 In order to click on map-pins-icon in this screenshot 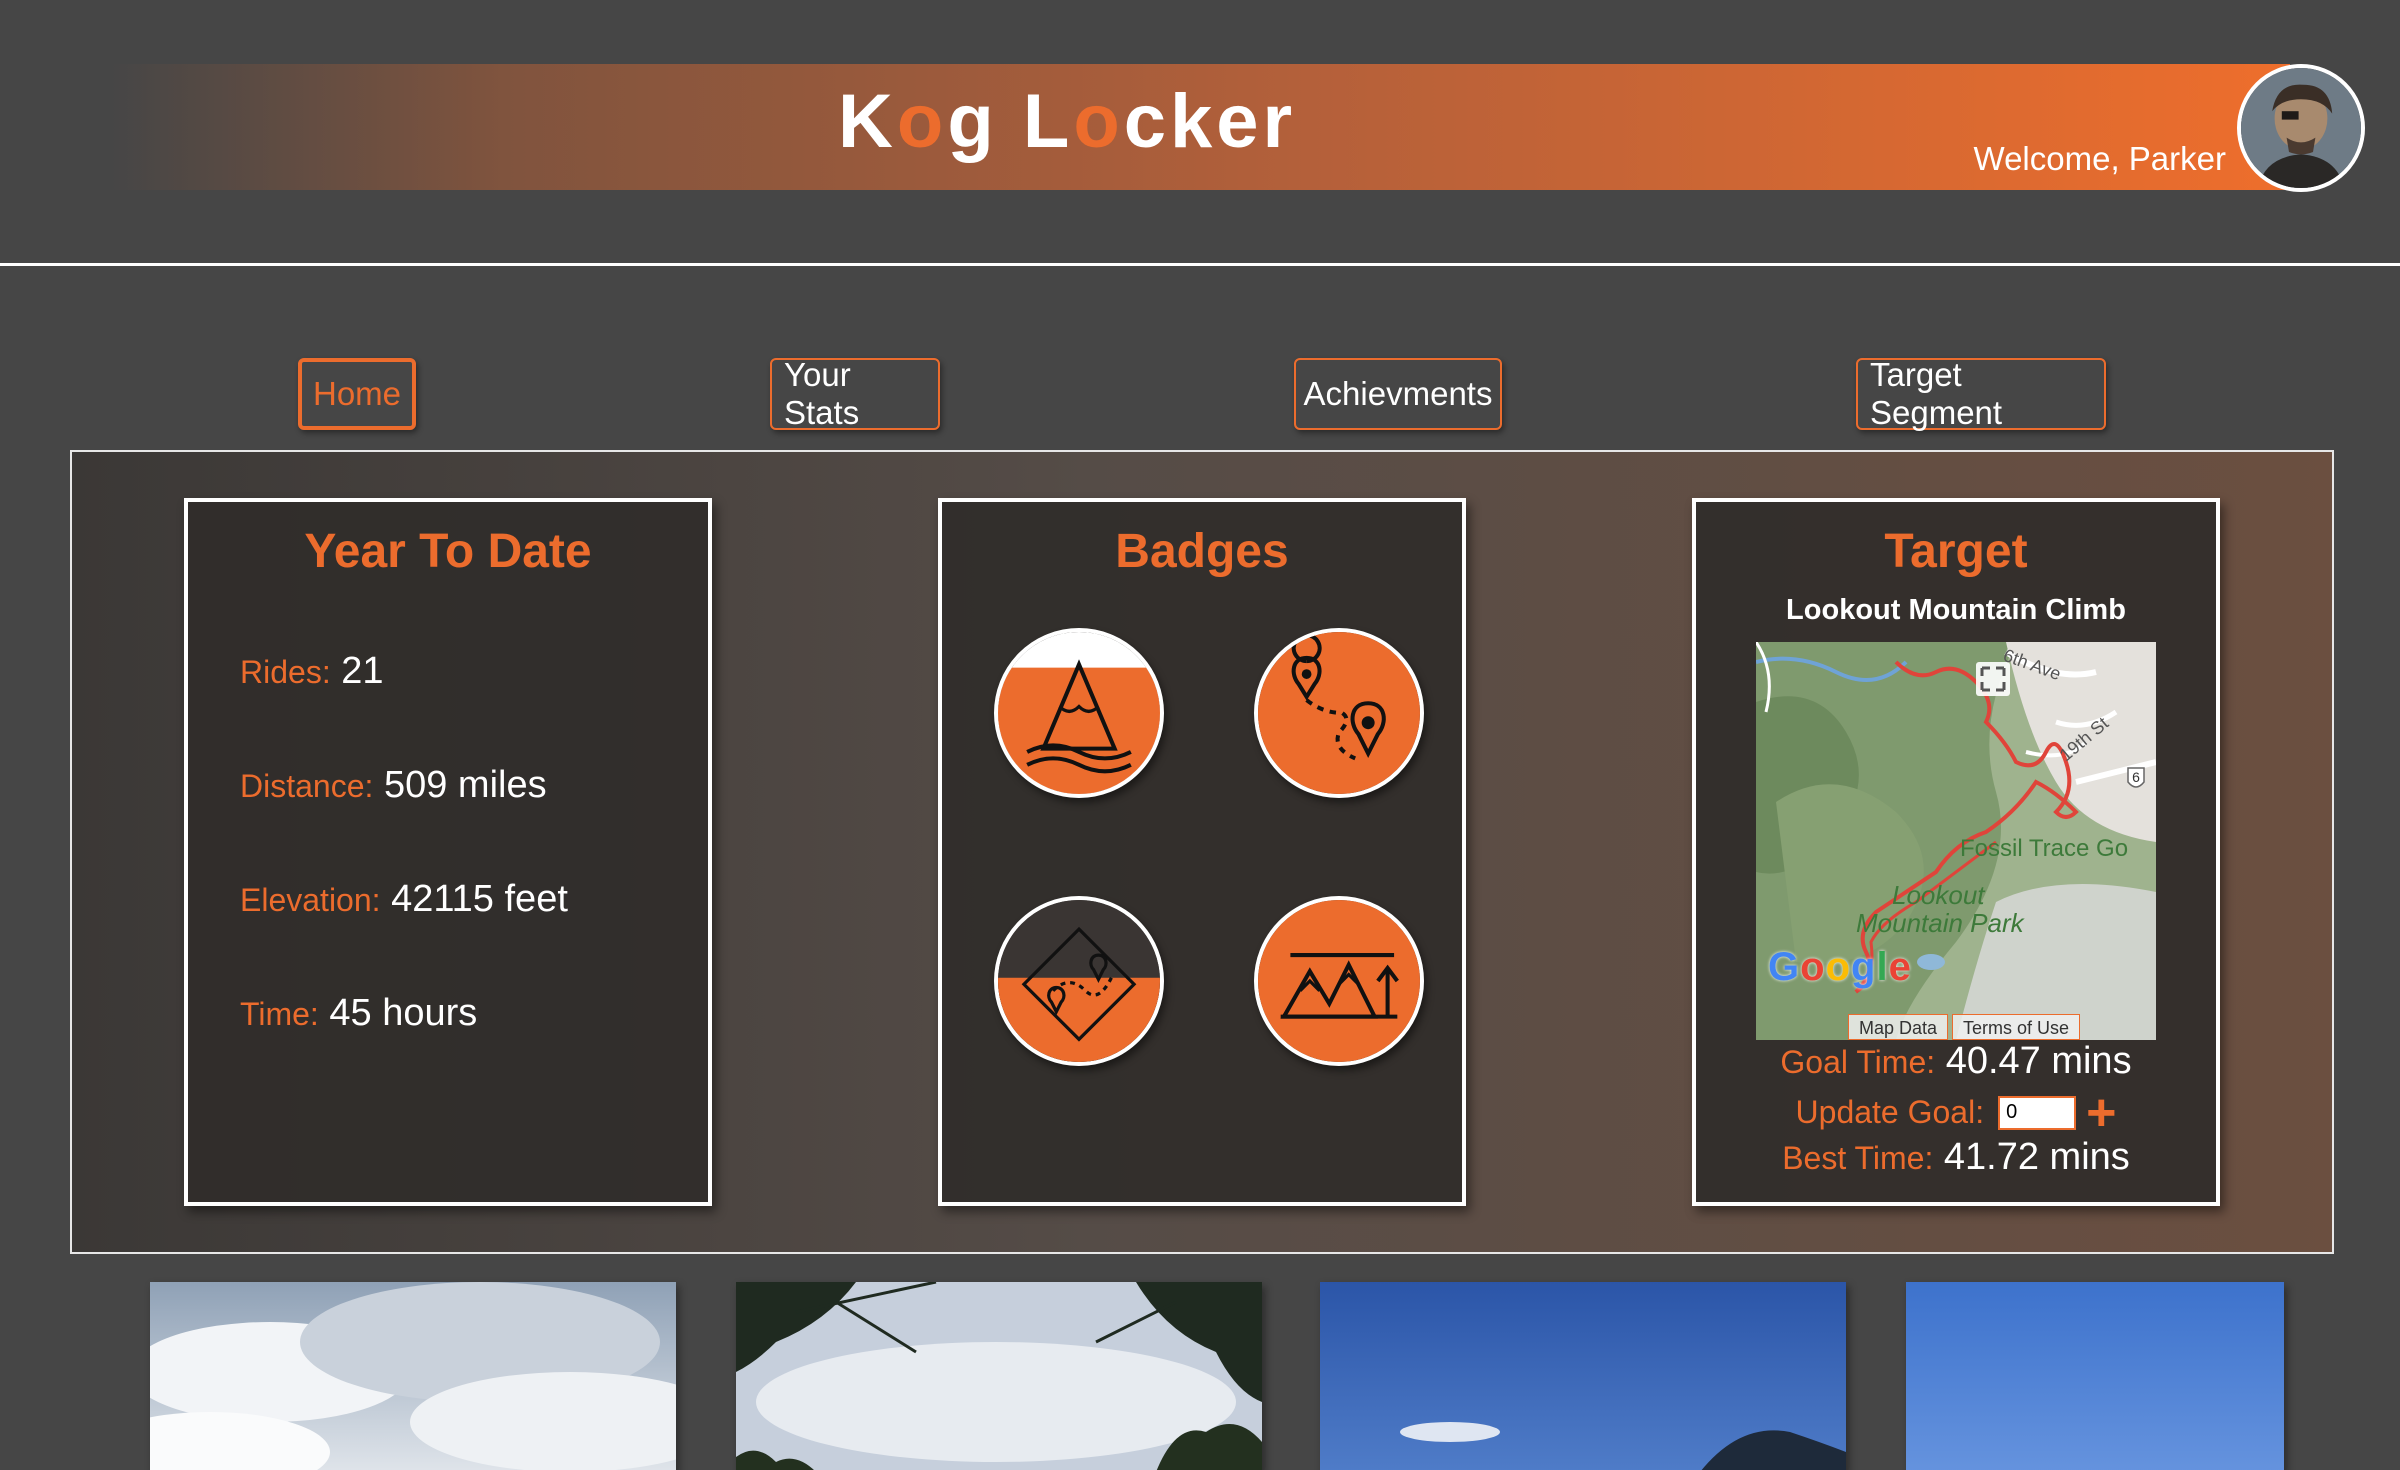, I will do `click(1079, 981)`.